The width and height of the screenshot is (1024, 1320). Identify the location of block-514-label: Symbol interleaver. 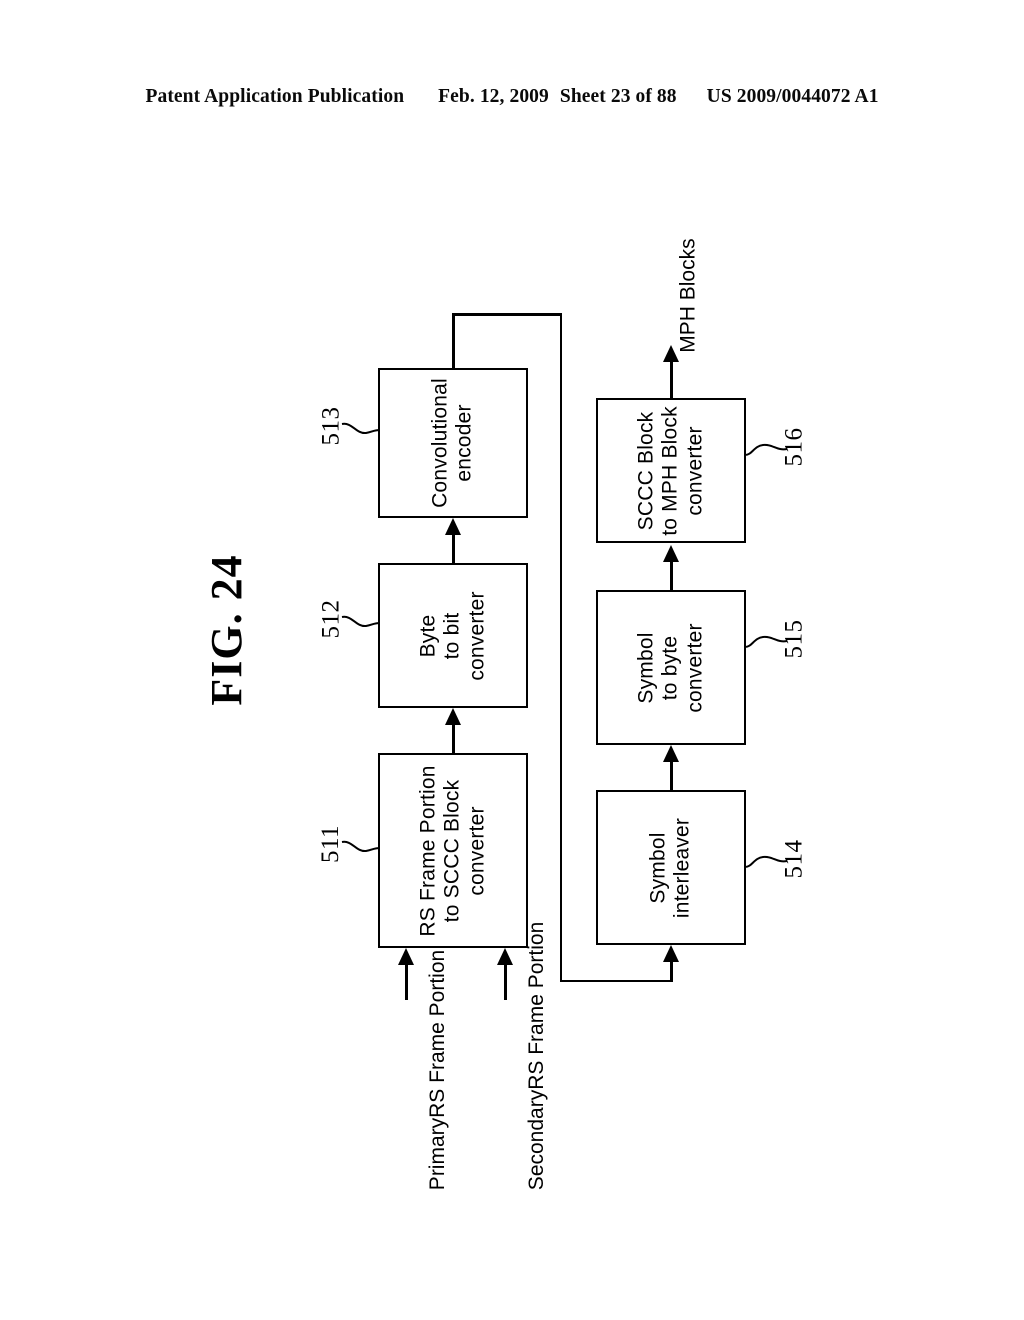
(670, 867).